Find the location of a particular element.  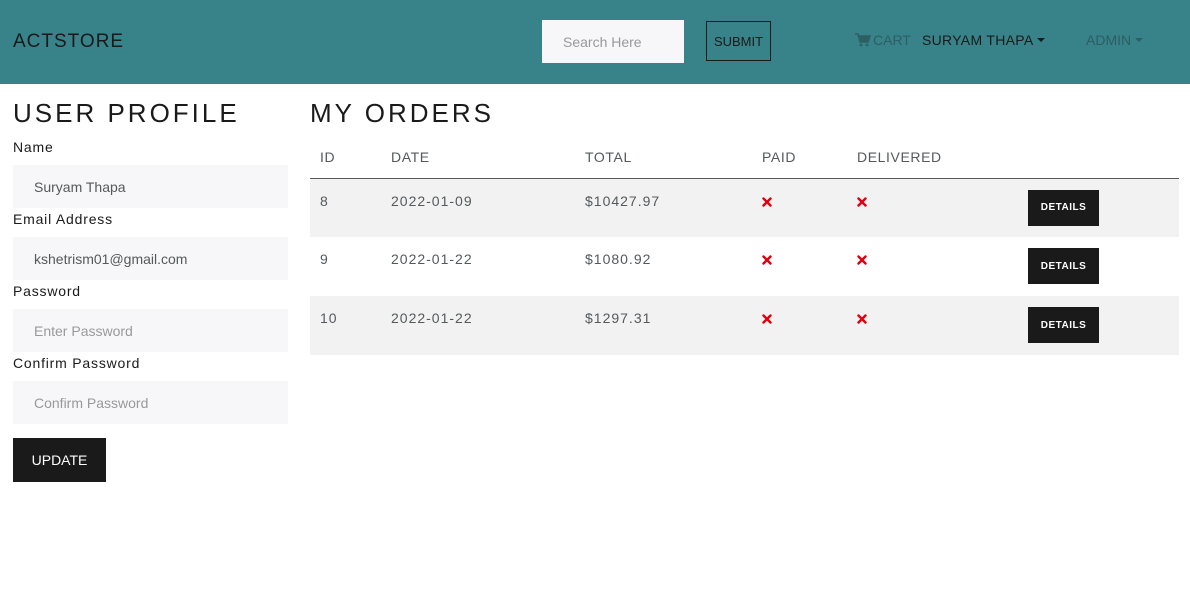

nav-user-label: SURYAM THAPA is located at coordinates (978, 40).